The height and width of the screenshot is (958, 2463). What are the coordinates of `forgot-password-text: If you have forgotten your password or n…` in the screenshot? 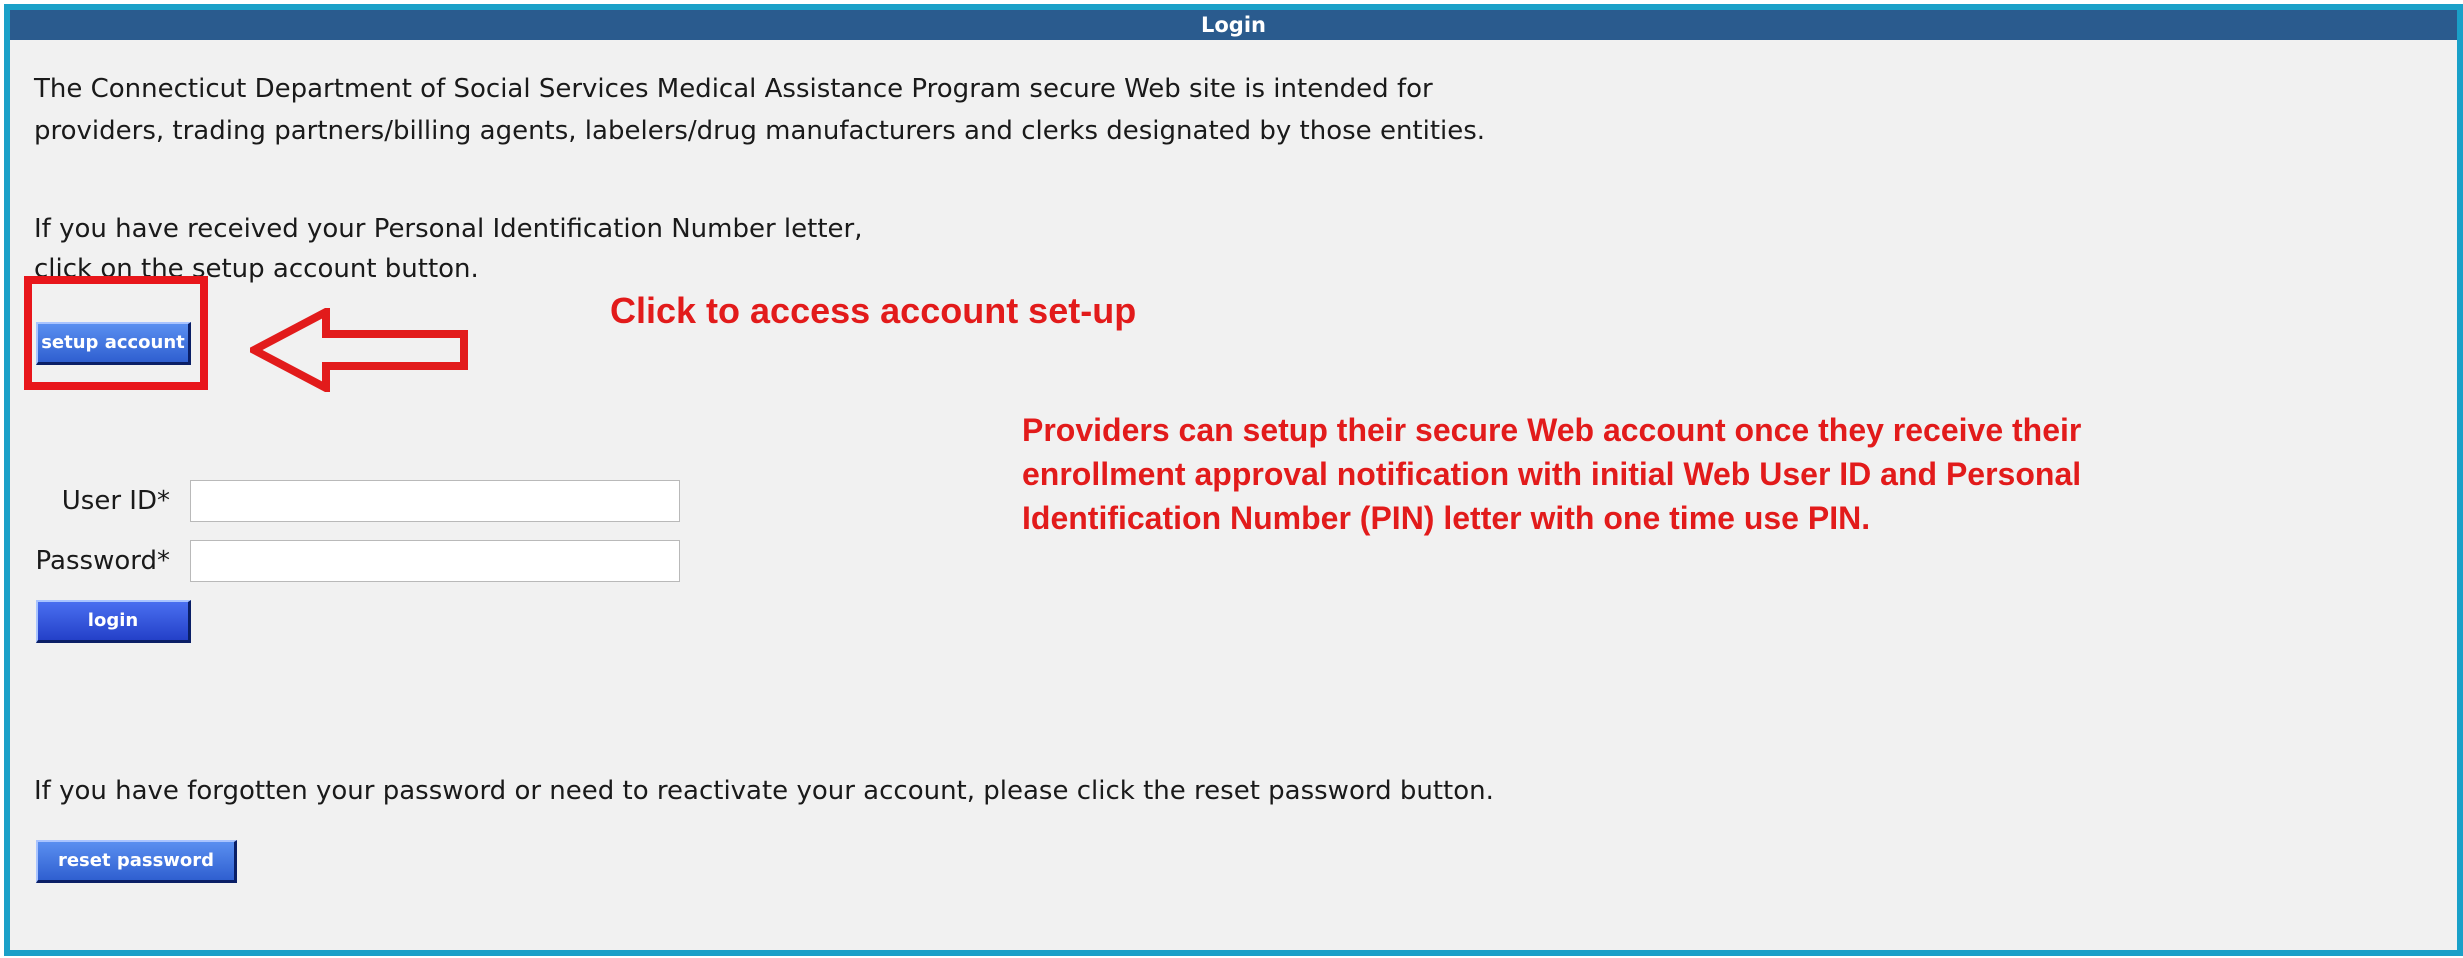 It's located at (764, 791).